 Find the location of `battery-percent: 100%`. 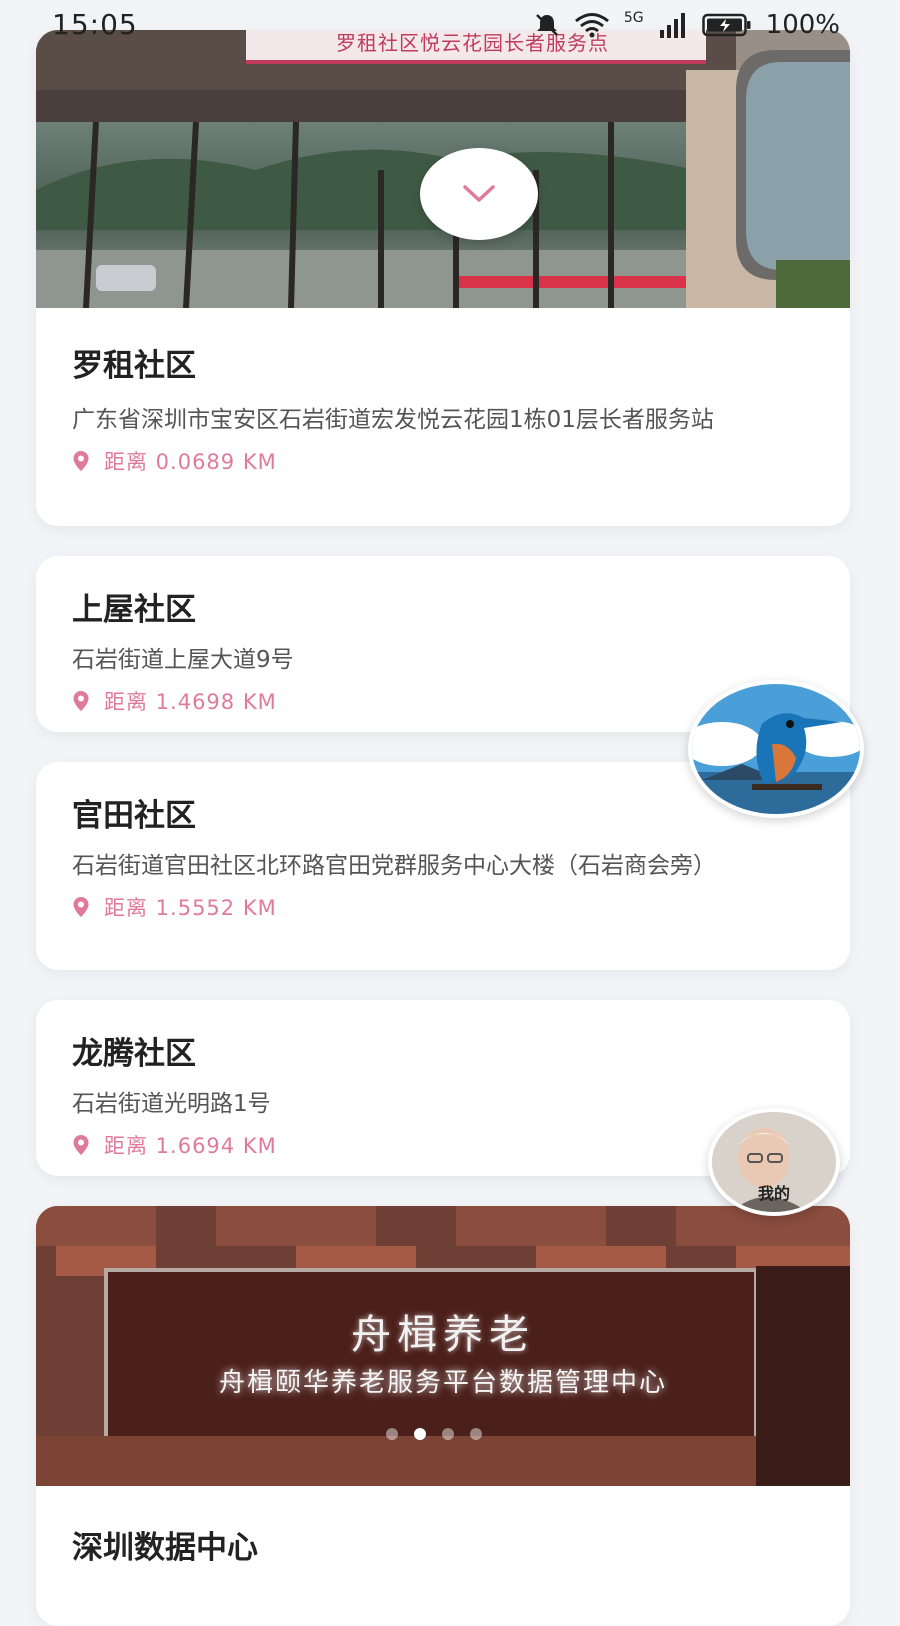

battery-percent: 100% is located at coordinates (802, 25).